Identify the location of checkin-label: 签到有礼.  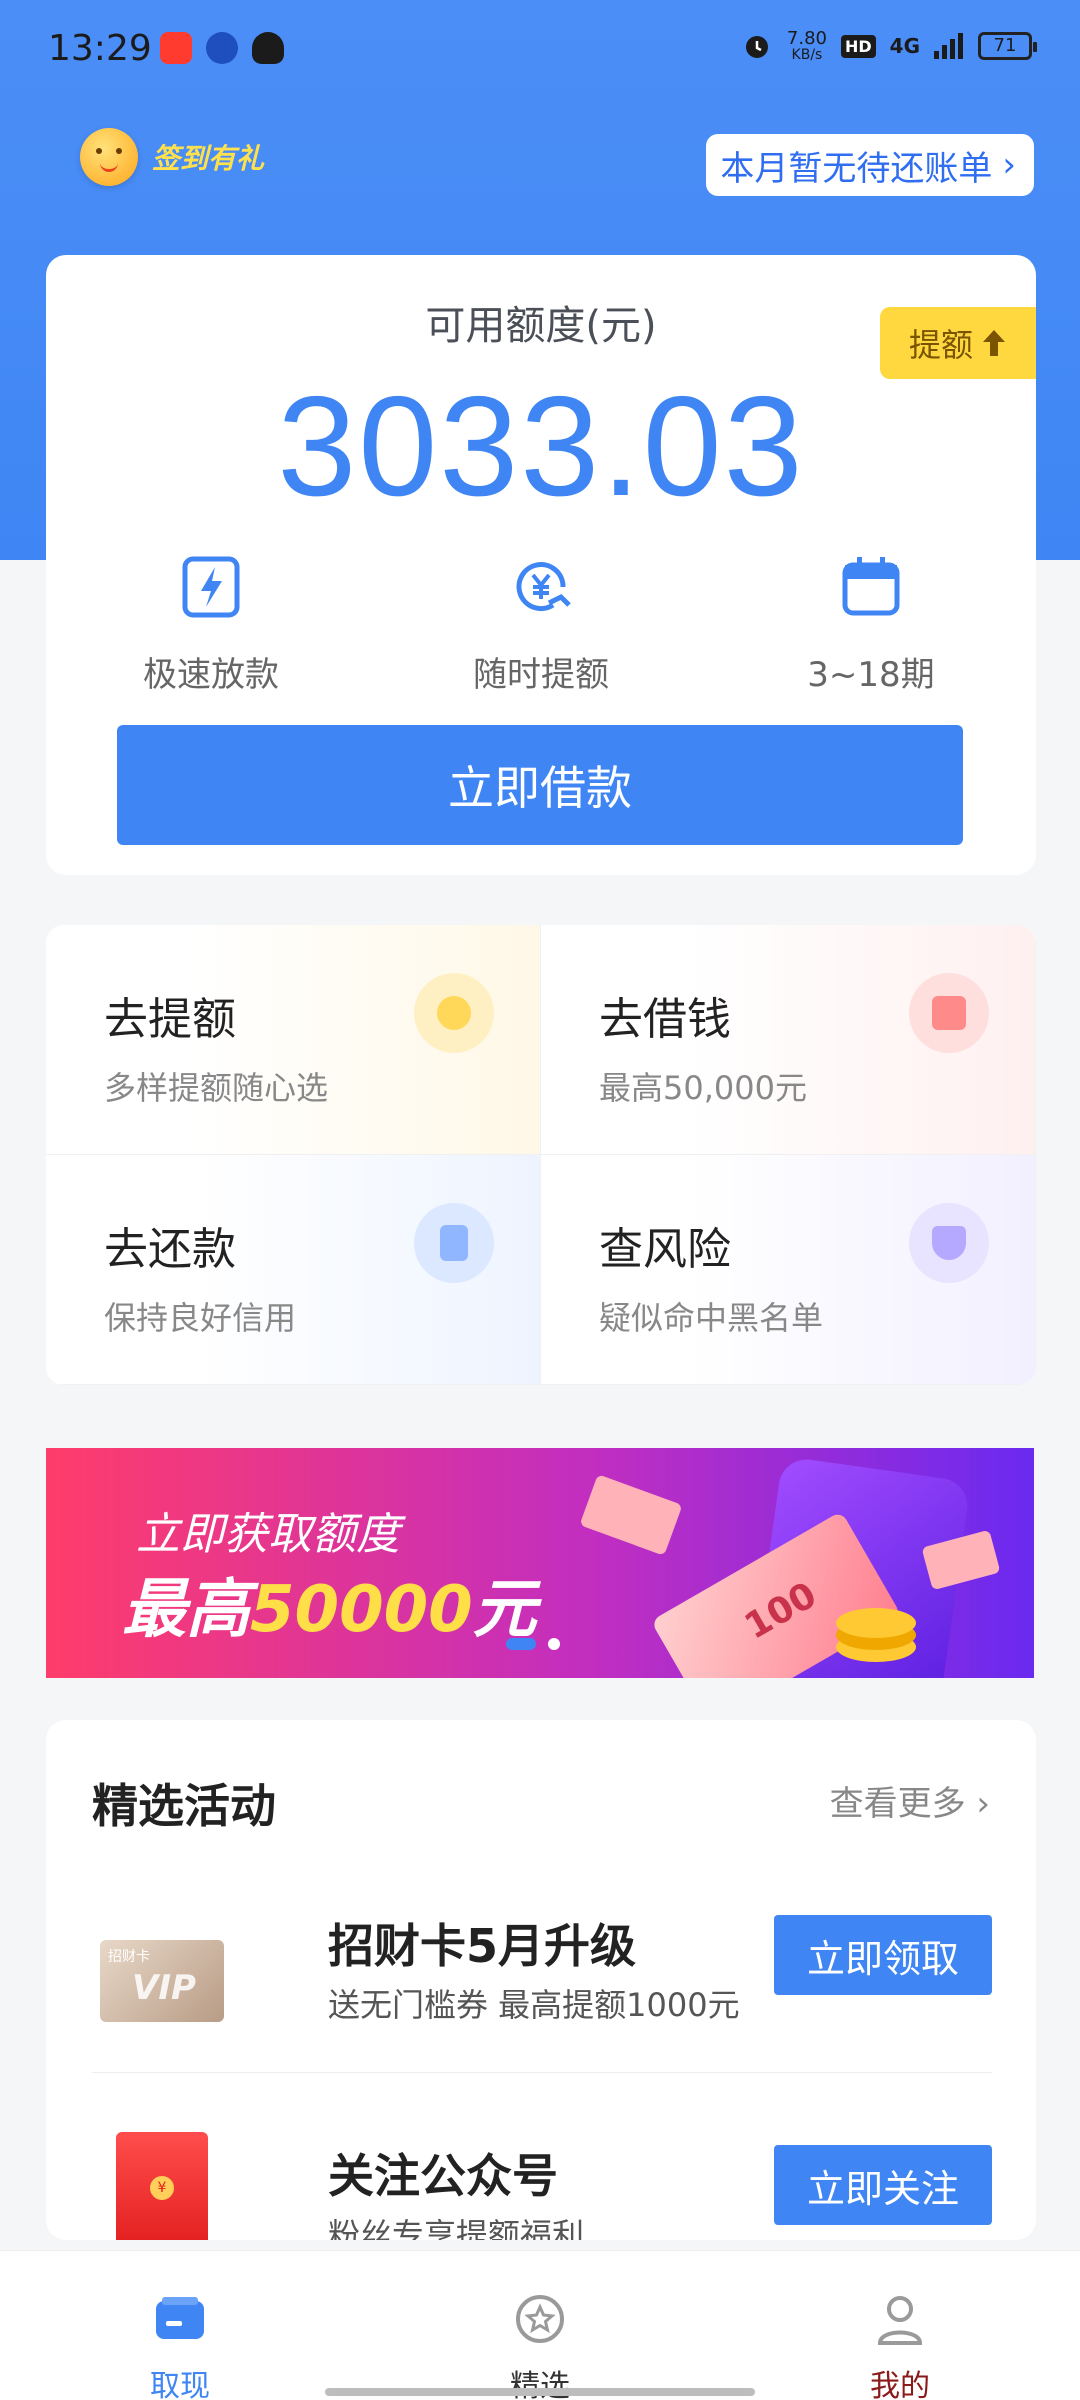
(208, 158).